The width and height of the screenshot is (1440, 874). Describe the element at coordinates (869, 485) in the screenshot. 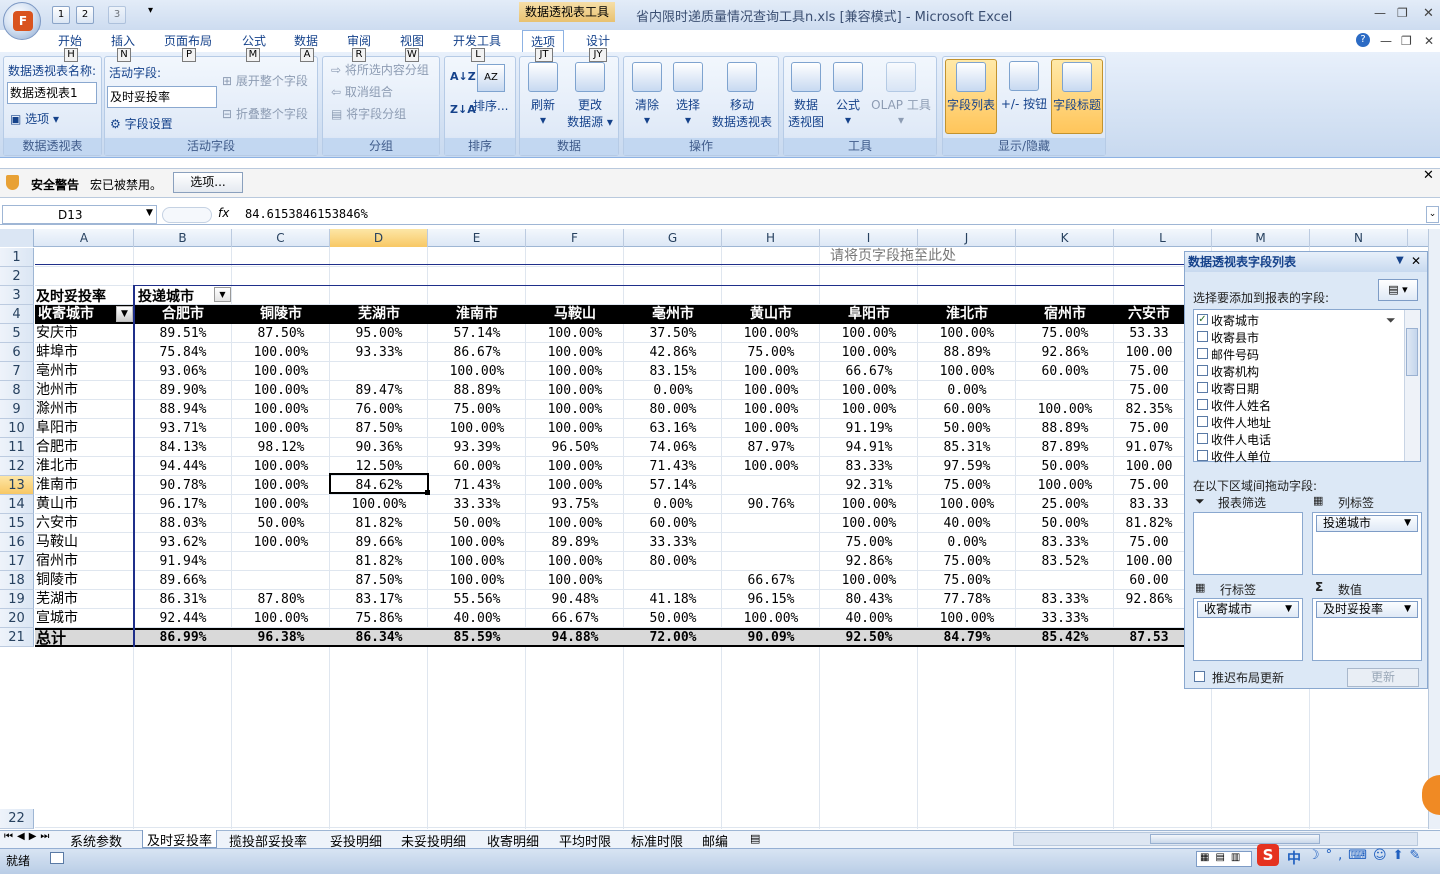

I see `pivot-value-cell: 92.31%` at that location.